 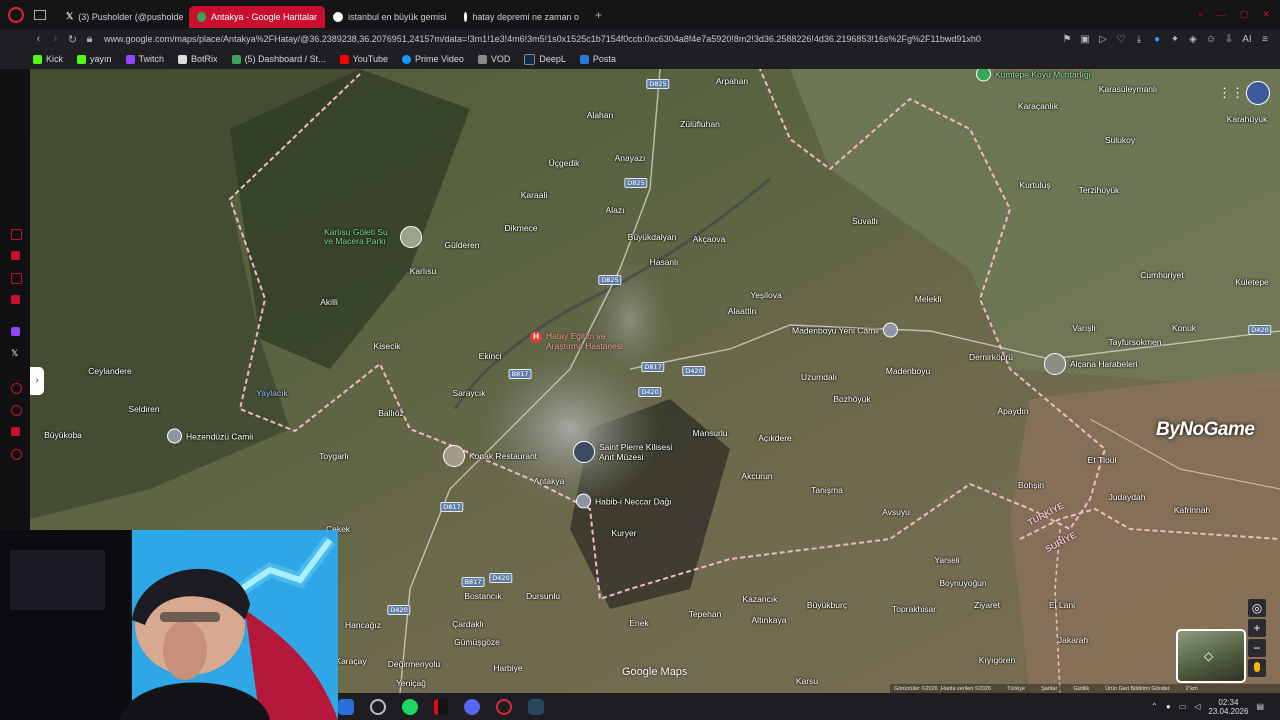 I want to click on place-label: Zülüfluhan, so click(x=700, y=124).